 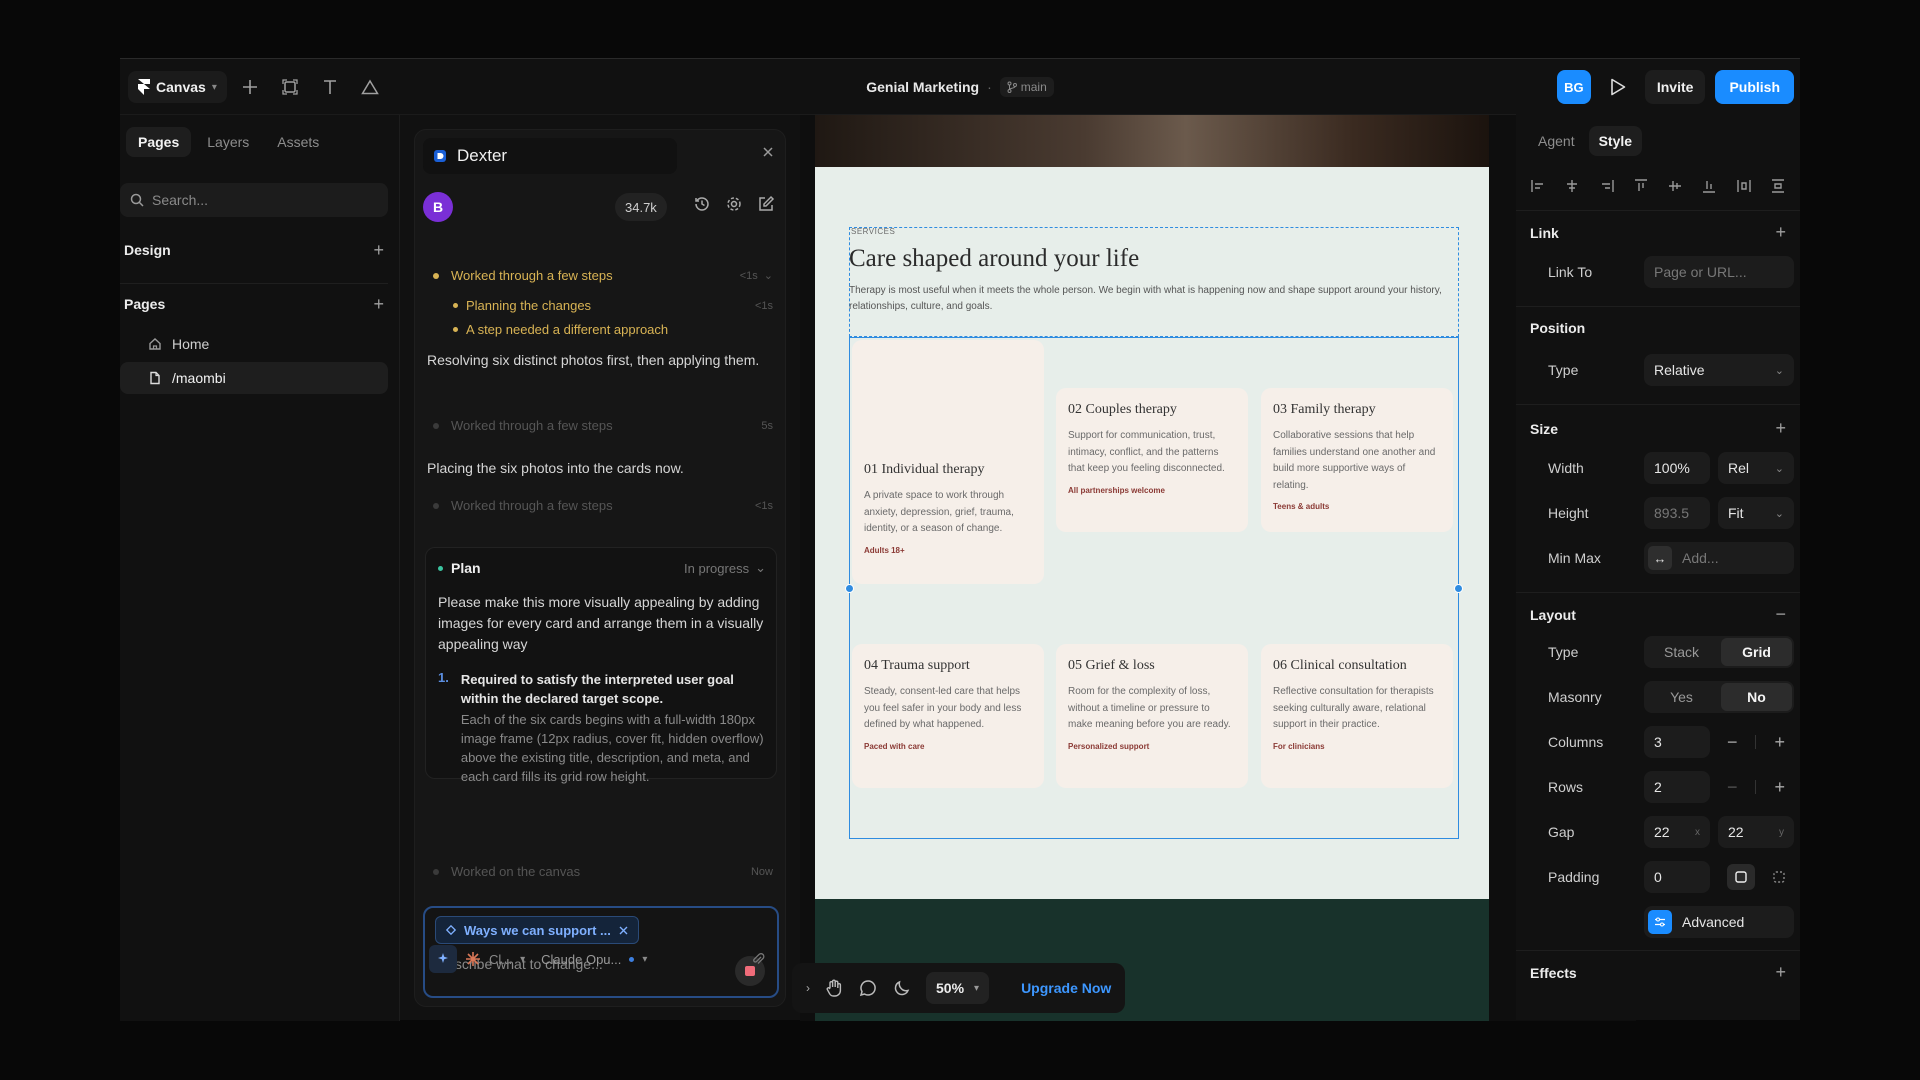 I want to click on log-step-group: Worked through a few steps <1s, so click(x=603, y=505).